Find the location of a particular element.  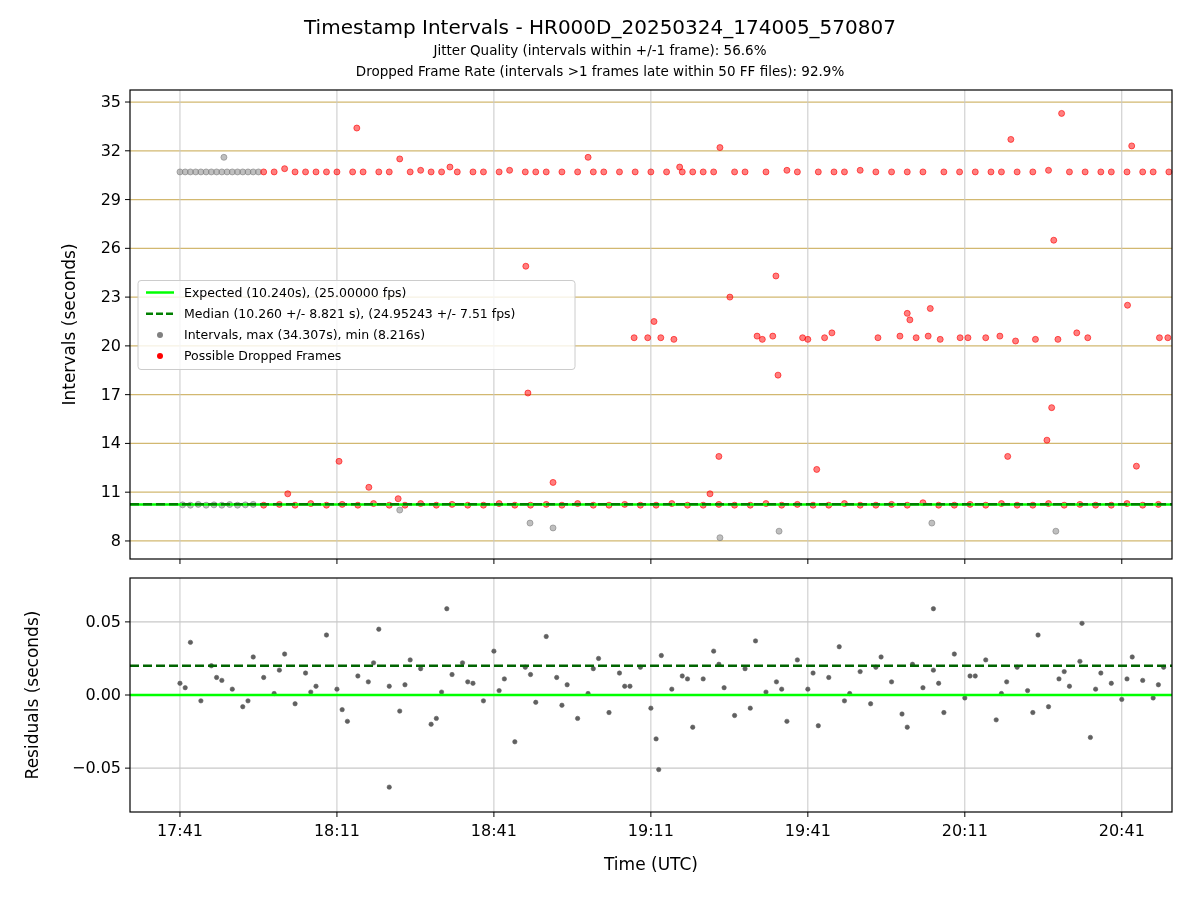

axis-label: Residuals (seconds) is located at coordinates (32, 695).